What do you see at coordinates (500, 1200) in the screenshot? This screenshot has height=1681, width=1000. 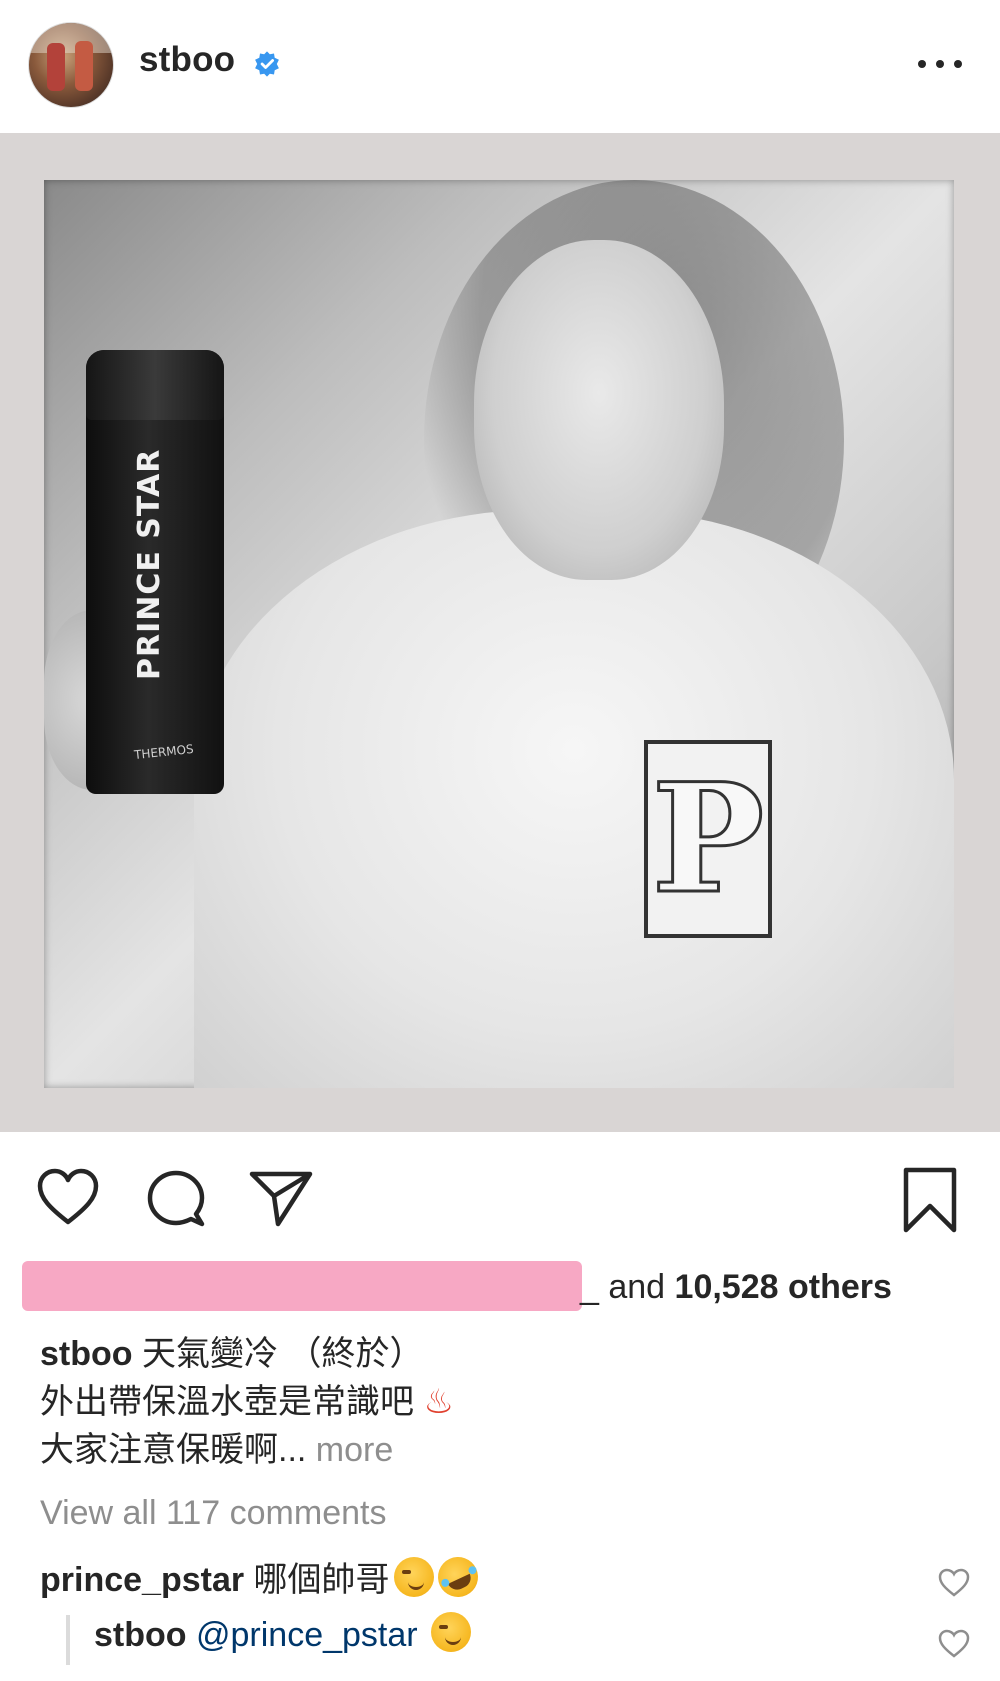 I see `action-bar` at bounding box center [500, 1200].